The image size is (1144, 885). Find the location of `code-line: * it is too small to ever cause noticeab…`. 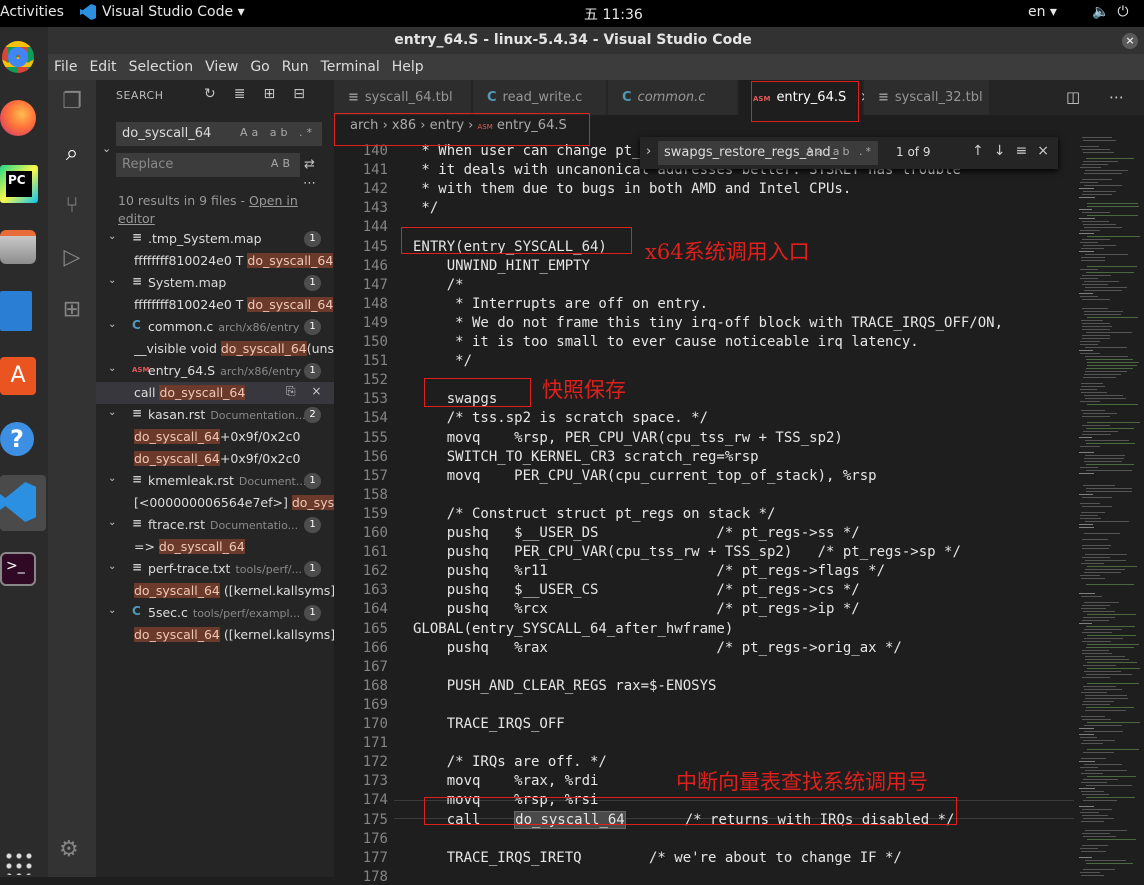

code-line: * it is too small to ever cause noticeab… is located at coordinates (666, 342).